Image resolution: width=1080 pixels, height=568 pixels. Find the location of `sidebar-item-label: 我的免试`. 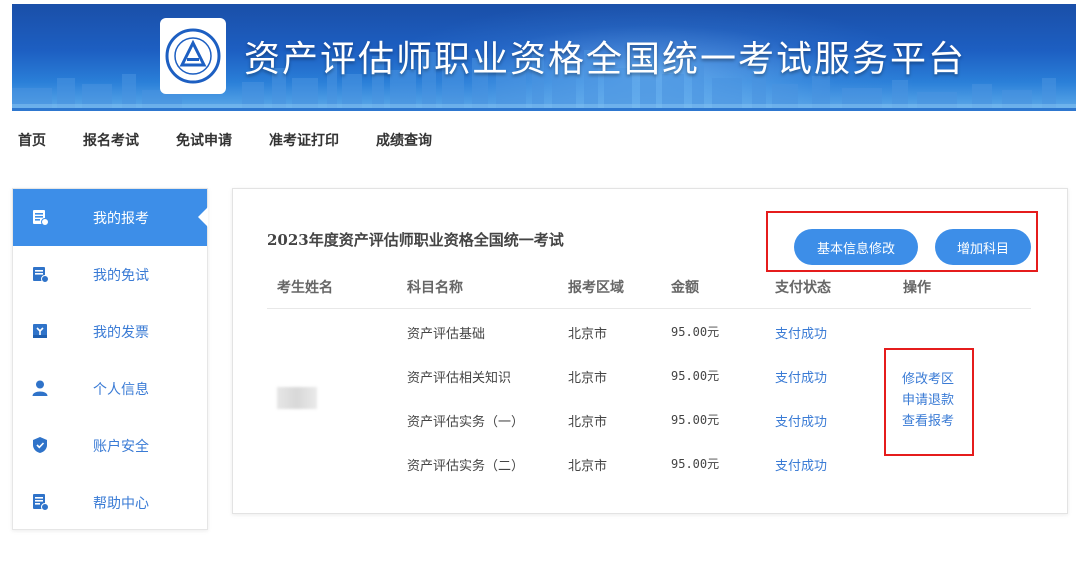

sidebar-item-label: 我的免试 is located at coordinates (121, 275).